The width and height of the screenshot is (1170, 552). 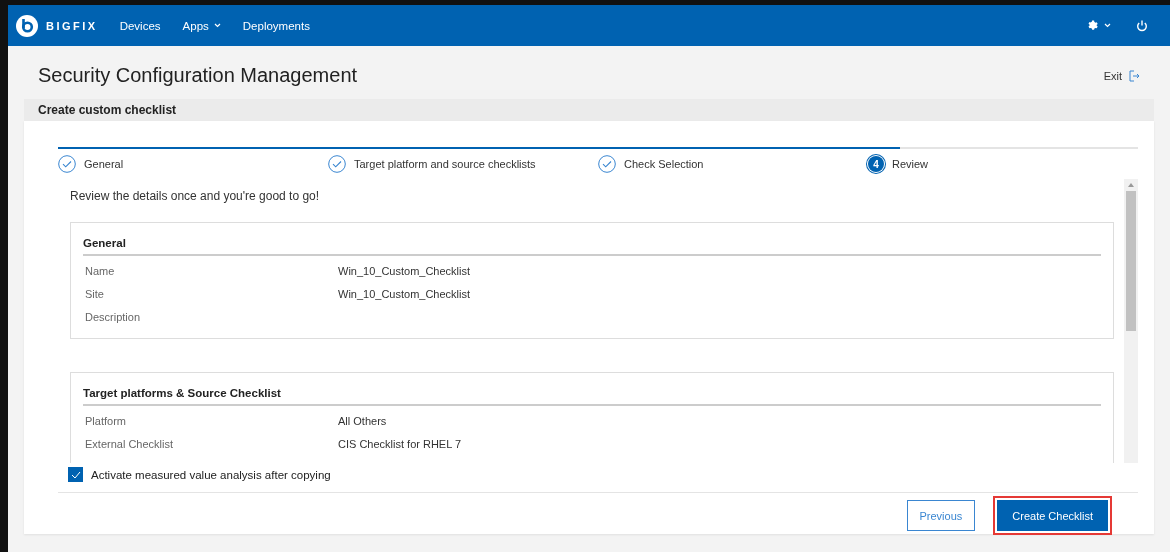 What do you see at coordinates (100, 270) in the screenshot?
I see `field-label: Name` at bounding box center [100, 270].